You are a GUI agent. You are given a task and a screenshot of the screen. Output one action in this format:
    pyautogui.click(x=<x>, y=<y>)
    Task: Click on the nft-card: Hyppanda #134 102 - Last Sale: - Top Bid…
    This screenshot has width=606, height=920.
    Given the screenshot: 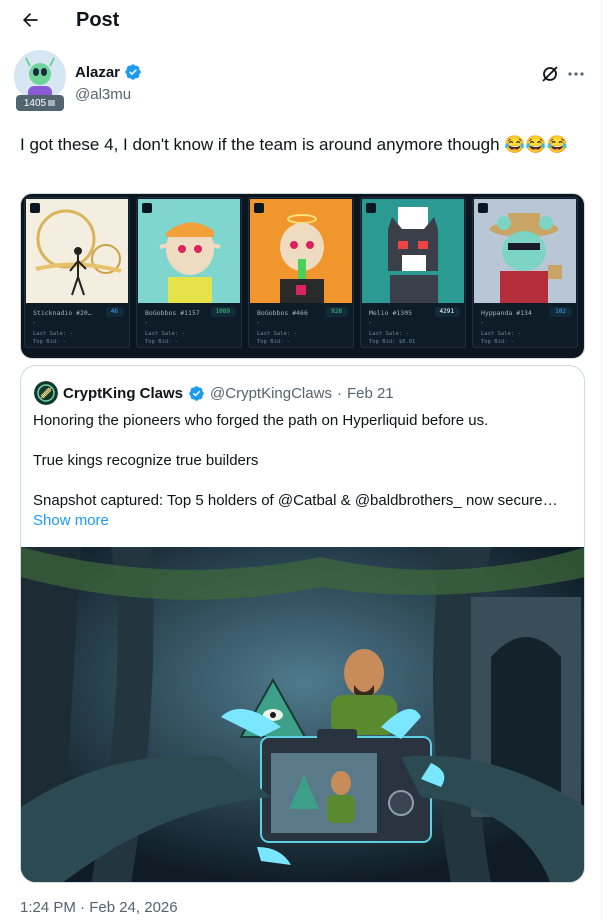 What is the action you would take?
    pyautogui.click(x=525, y=272)
    